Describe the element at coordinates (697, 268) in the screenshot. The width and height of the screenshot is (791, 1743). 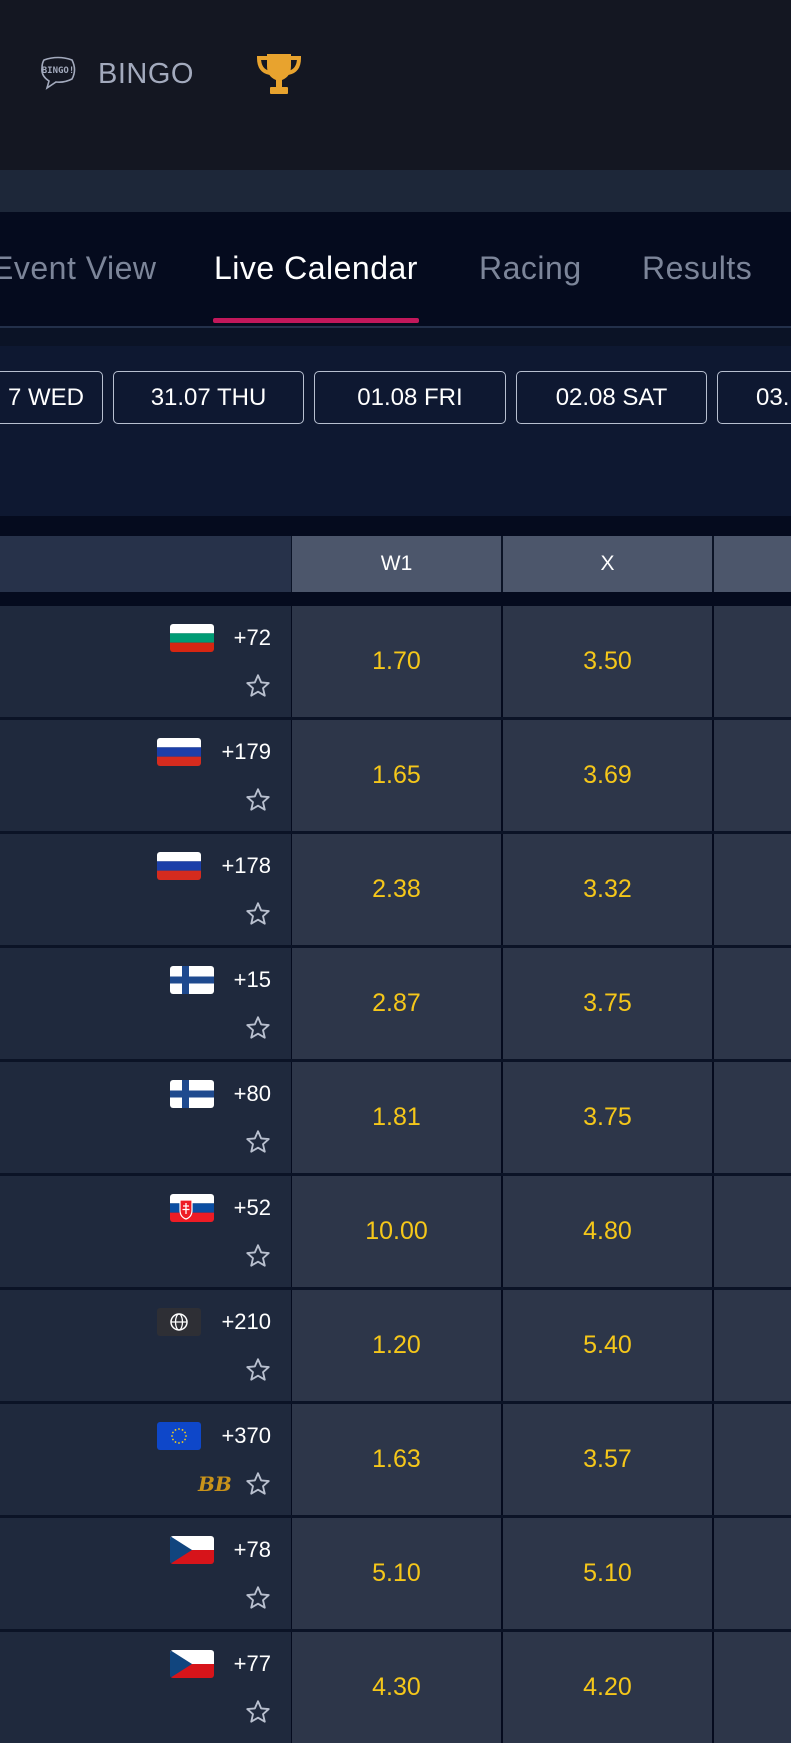
I see `tab-results: Results` at that location.